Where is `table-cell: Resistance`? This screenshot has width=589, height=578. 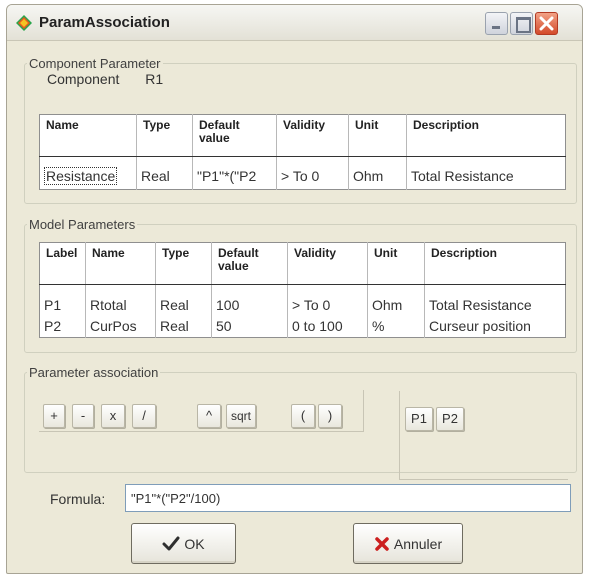 table-cell: Resistance is located at coordinates (88, 173).